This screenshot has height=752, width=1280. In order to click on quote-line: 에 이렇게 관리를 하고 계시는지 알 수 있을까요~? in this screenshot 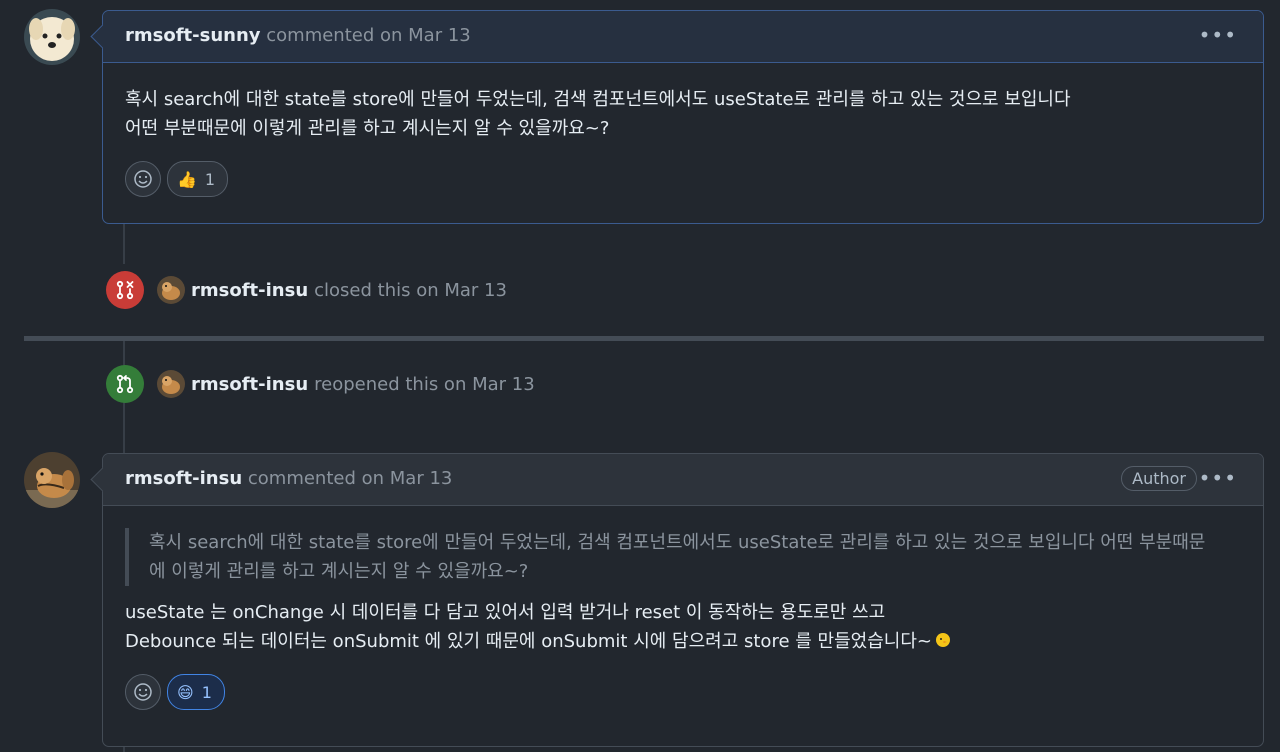, I will do `click(339, 571)`.